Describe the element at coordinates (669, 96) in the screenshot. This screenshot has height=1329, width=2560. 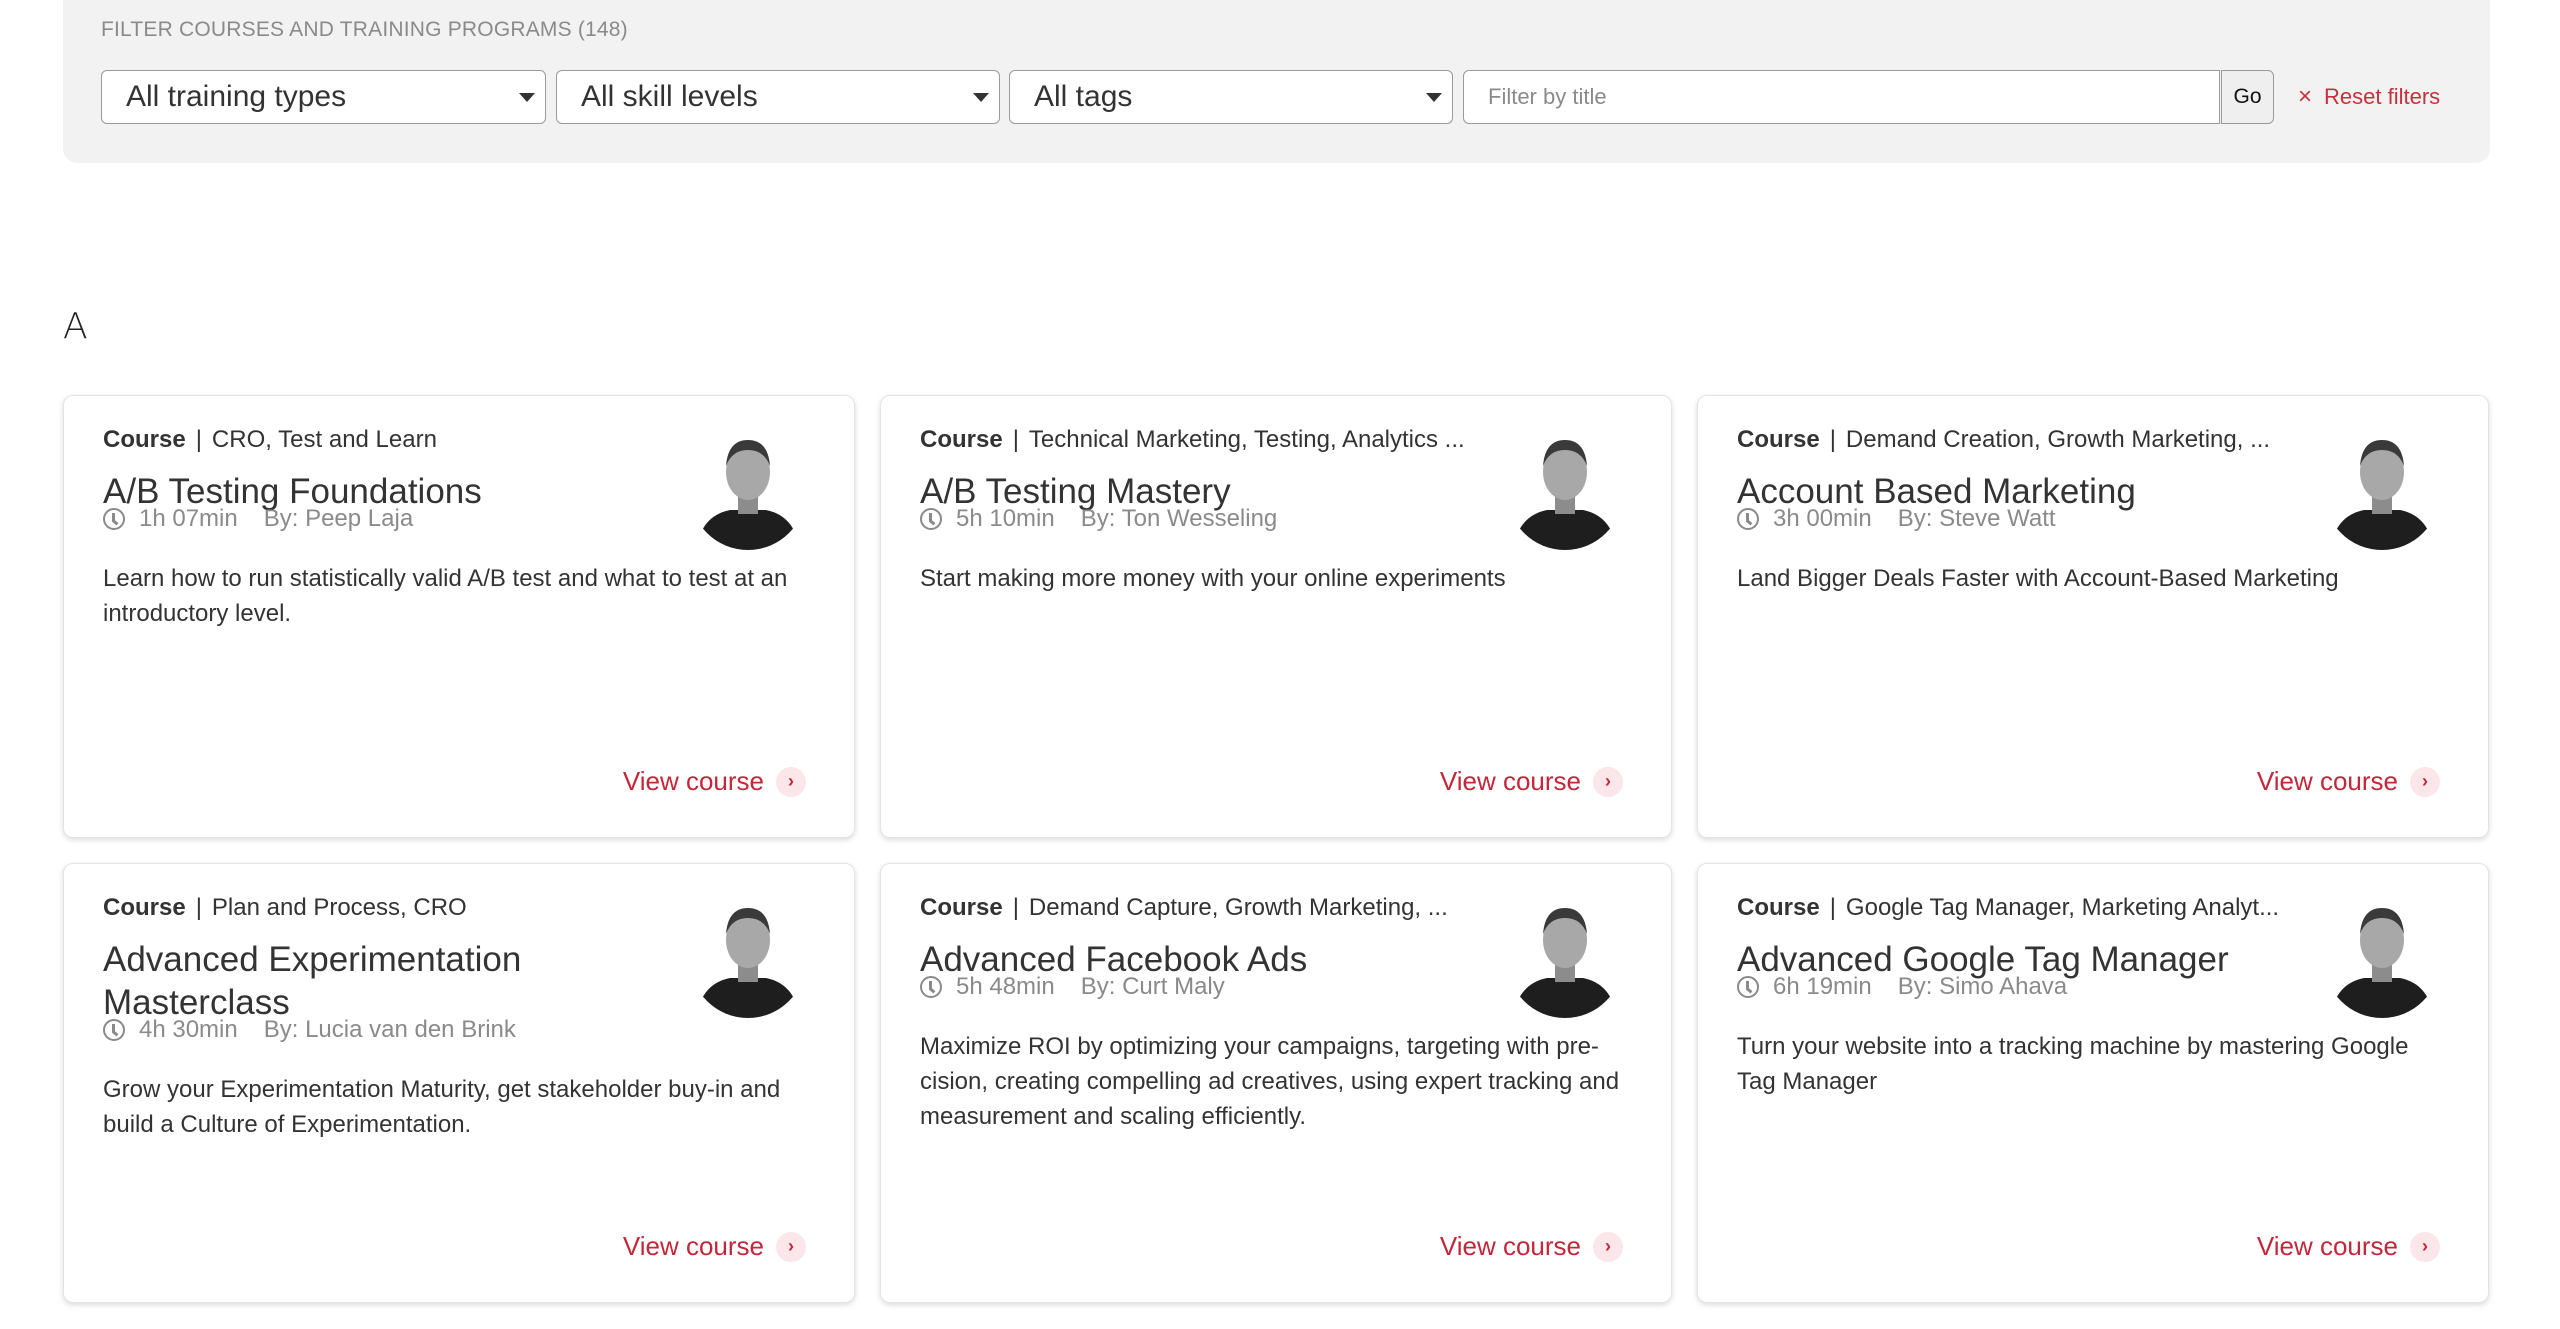
I see `skill-level-value: All skill levels` at that location.